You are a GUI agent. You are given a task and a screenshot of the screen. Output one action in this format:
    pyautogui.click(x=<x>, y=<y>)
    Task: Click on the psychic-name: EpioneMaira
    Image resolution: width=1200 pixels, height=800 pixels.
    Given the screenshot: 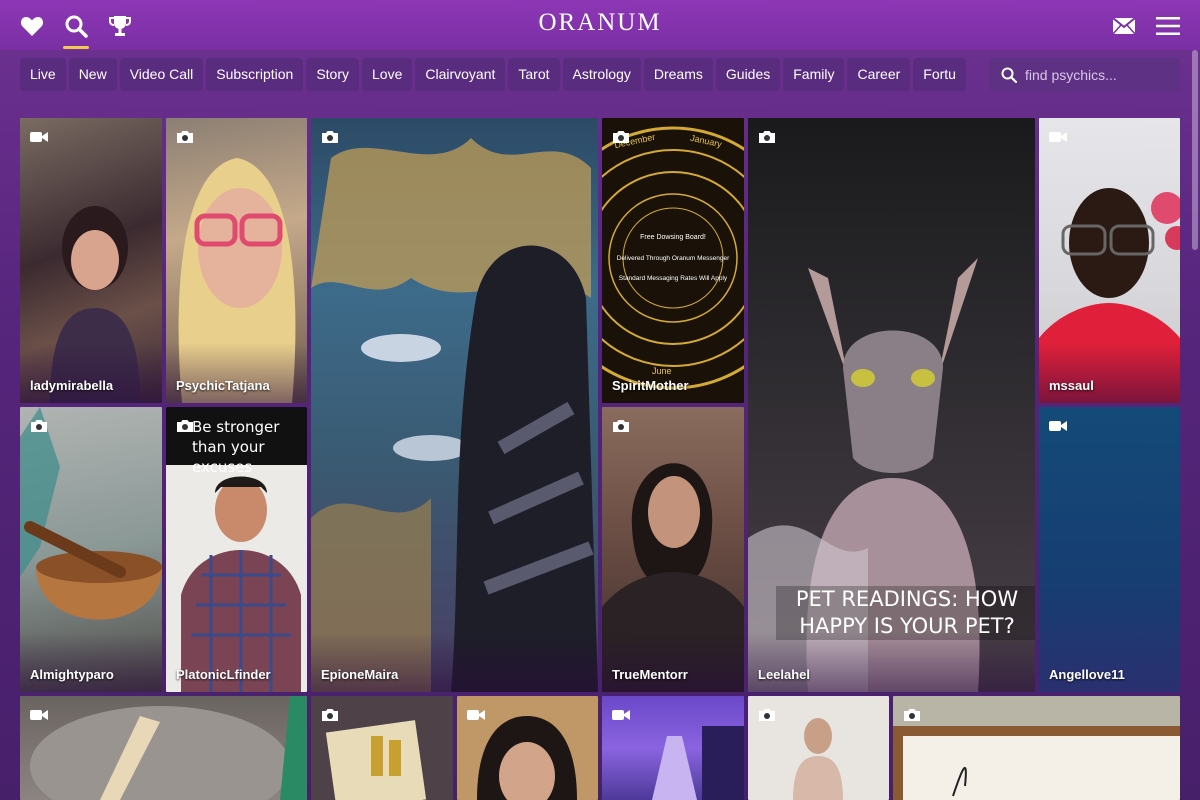 What is the action you would take?
    pyautogui.click(x=360, y=674)
    